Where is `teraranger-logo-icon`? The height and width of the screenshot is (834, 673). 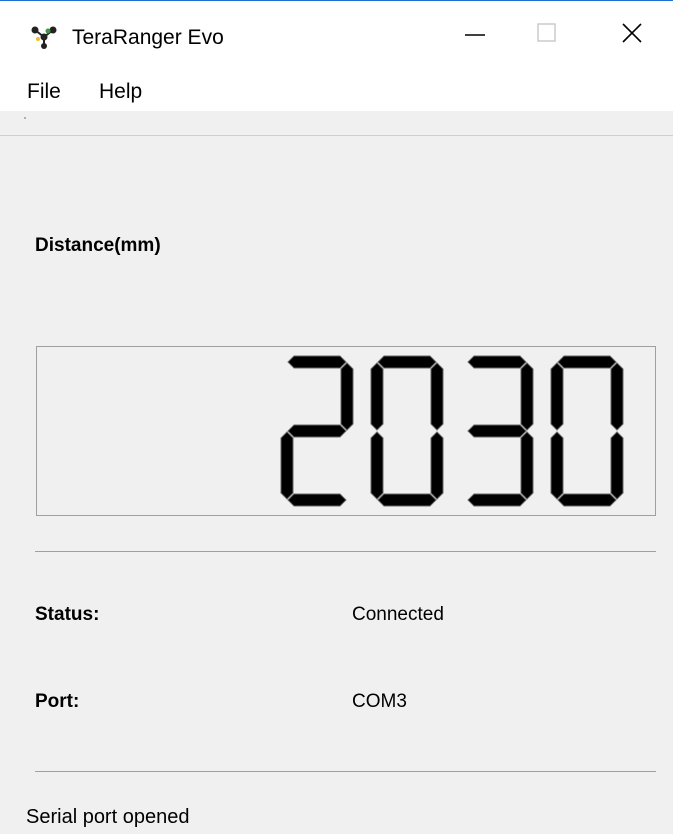
teraranger-logo-icon is located at coordinates (44, 37).